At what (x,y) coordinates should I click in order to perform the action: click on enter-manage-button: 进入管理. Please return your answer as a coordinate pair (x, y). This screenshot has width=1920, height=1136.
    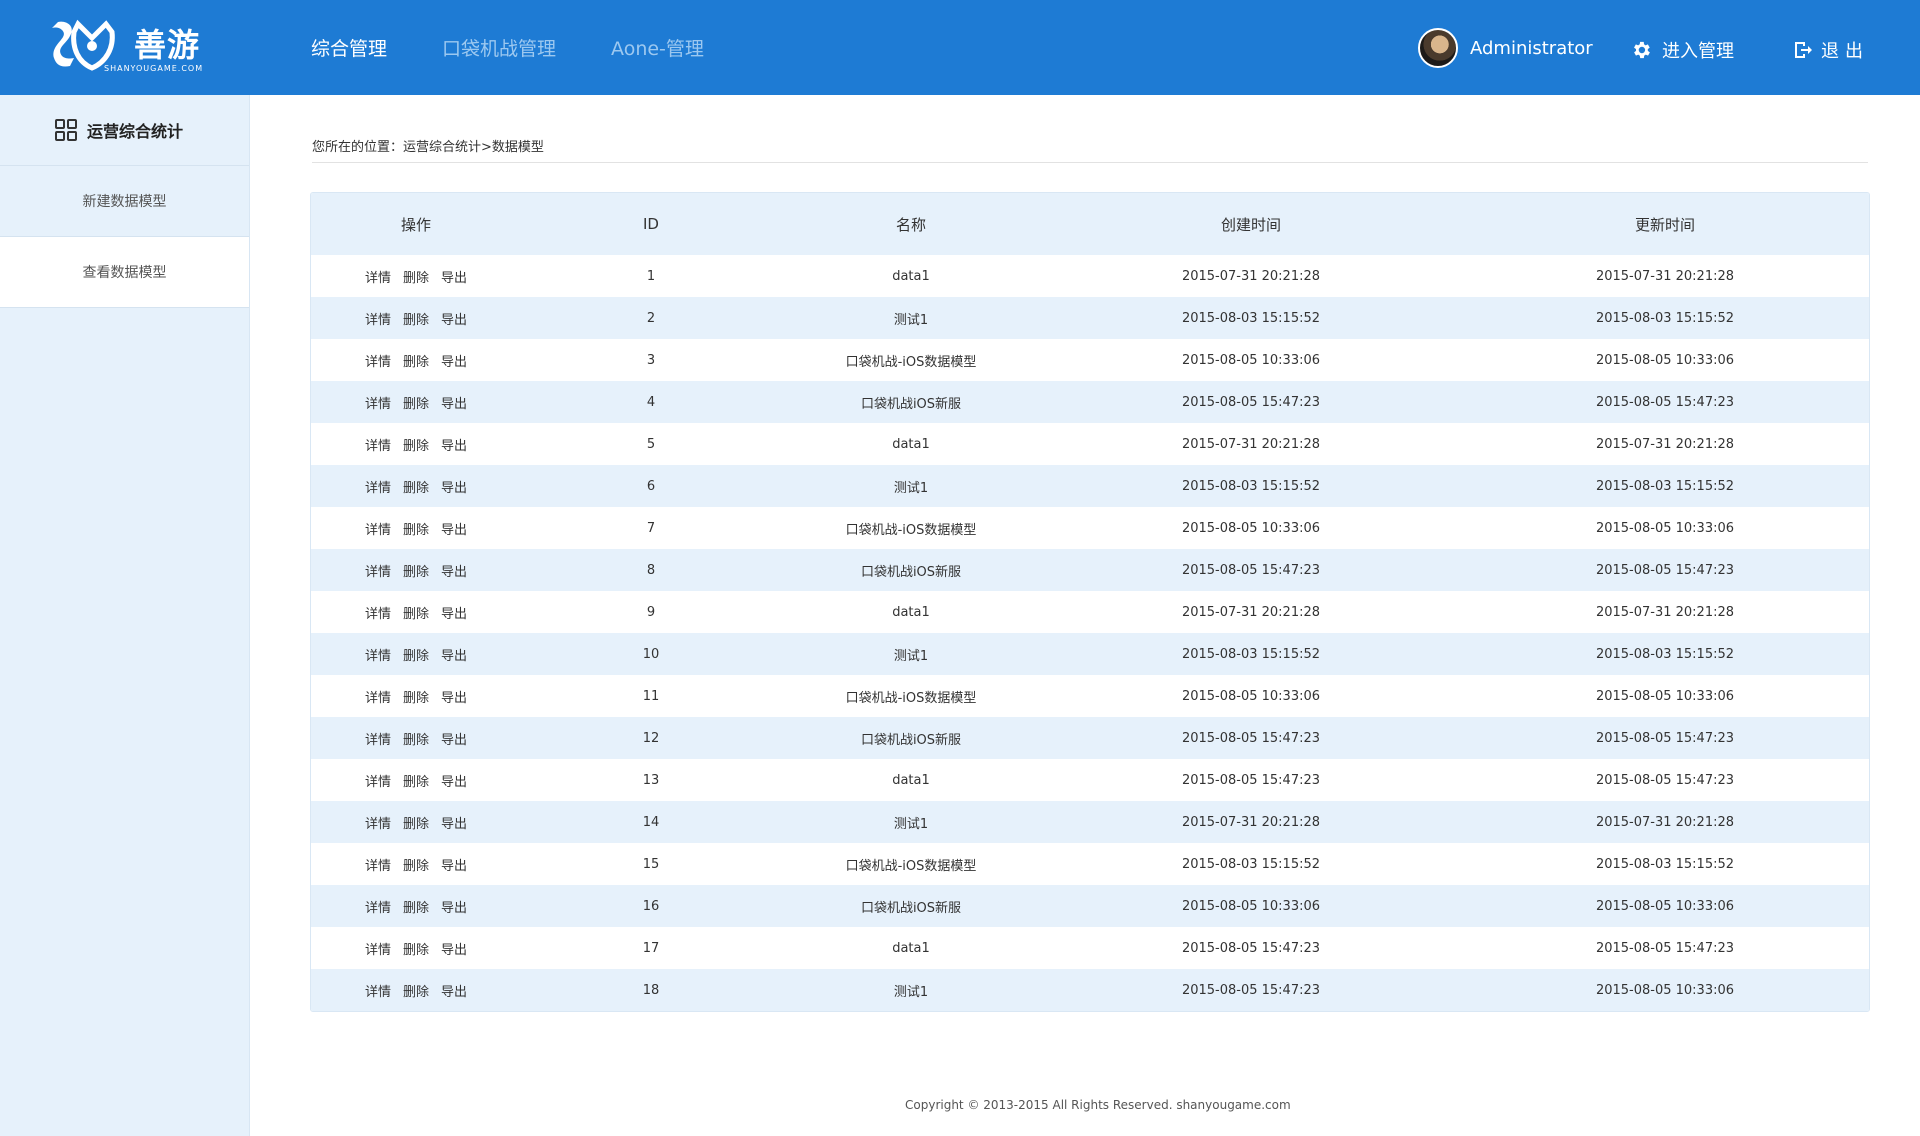
    Looking at the image, I should click on (1682, 50).